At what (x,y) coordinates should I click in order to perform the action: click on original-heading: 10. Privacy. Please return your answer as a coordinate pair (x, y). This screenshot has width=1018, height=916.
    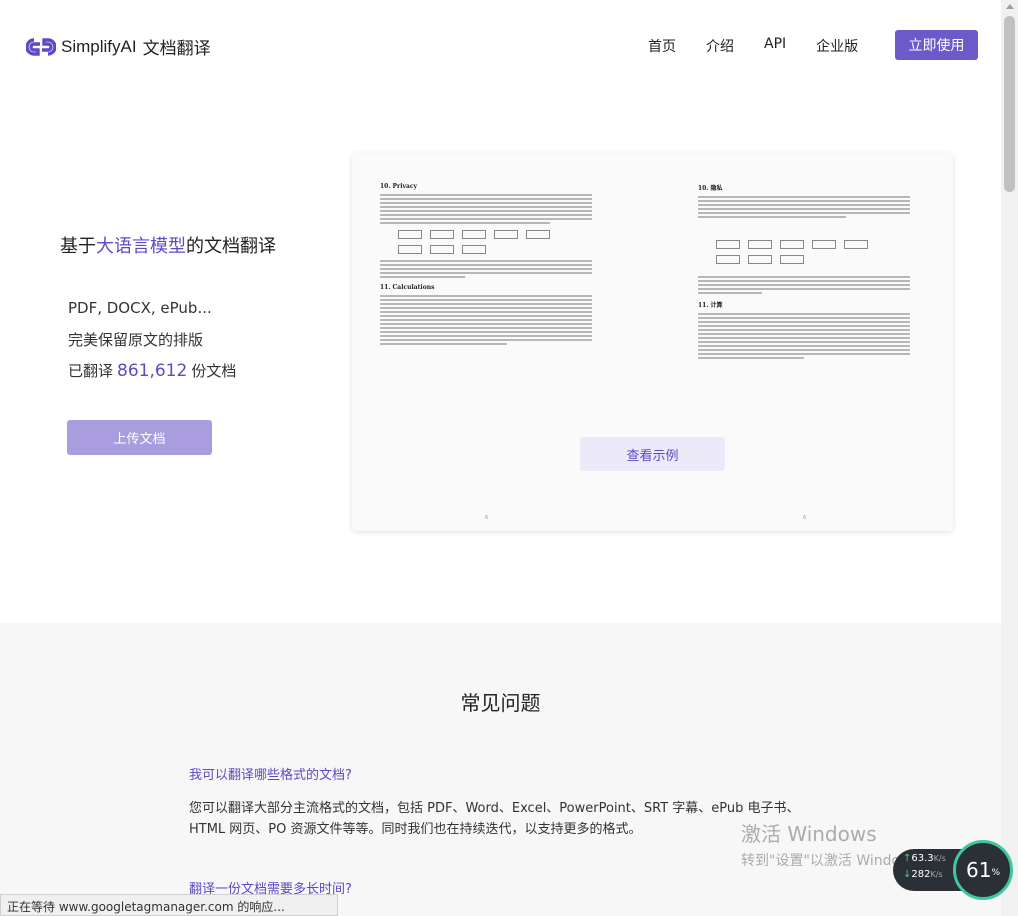
    Looking at the image, I should click on (398, 186).